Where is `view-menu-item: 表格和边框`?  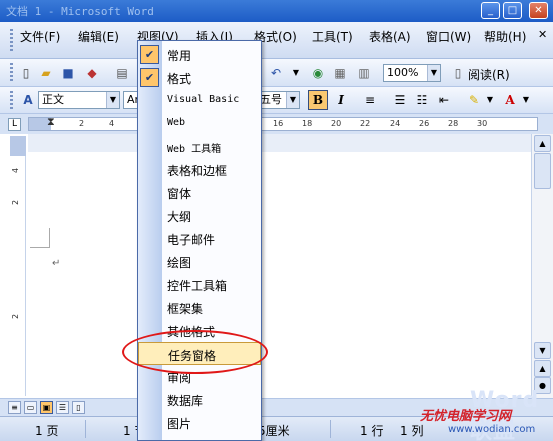
view-menu-item: 表格和边框 is located at coordinates (199, 169).